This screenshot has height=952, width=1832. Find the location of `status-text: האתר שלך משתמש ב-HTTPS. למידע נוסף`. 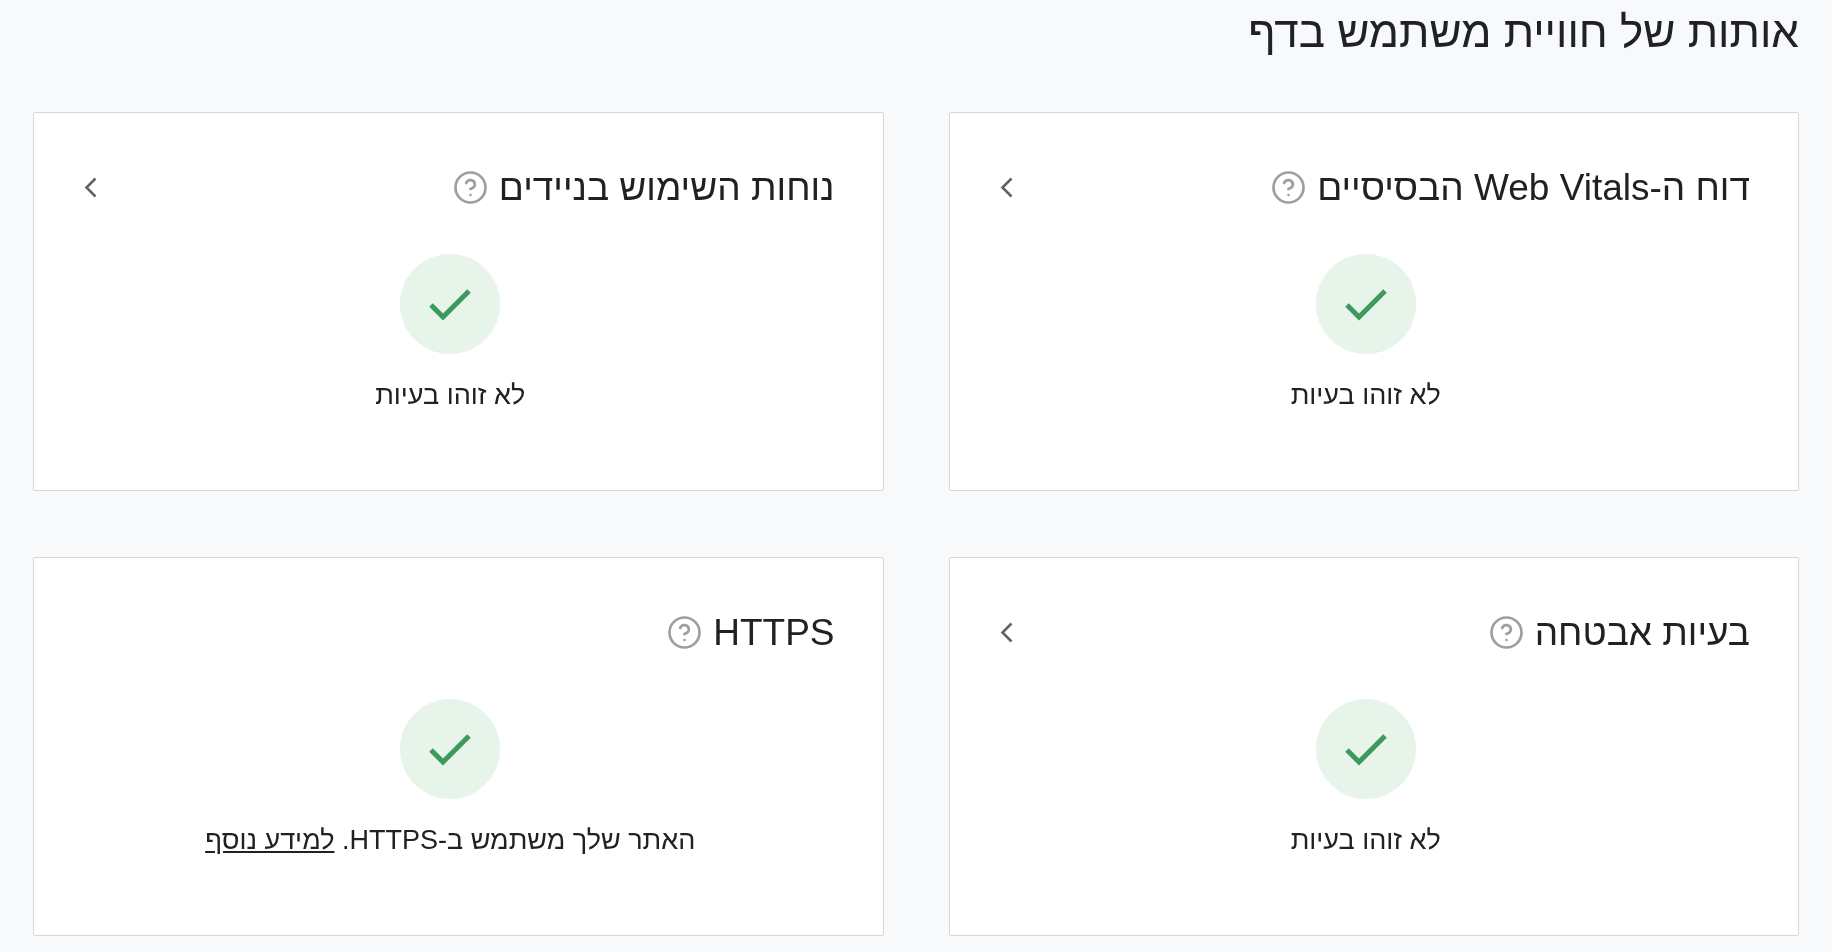

status-text: האתר שלך משתמש ב-HTTPS. למידע נוסף is located at coordinates (450, 840).